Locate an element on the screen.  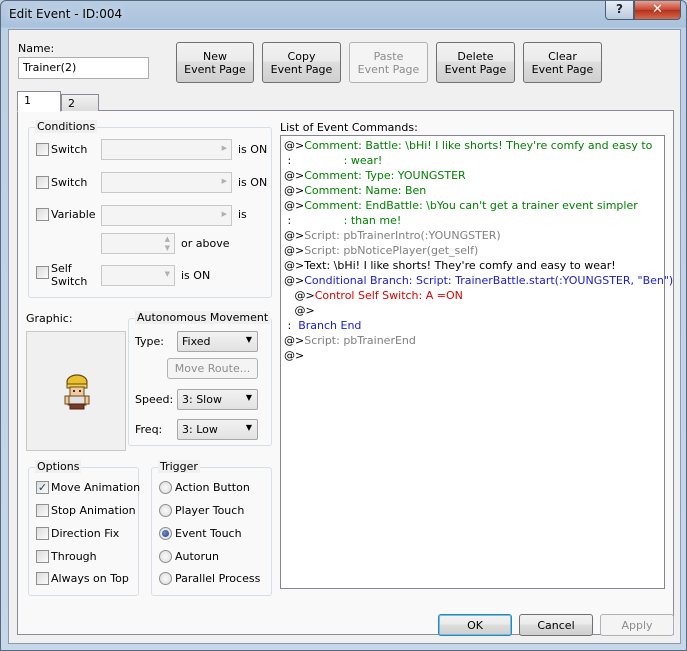
new-button-line1: New is located at coordinates (215, 56).